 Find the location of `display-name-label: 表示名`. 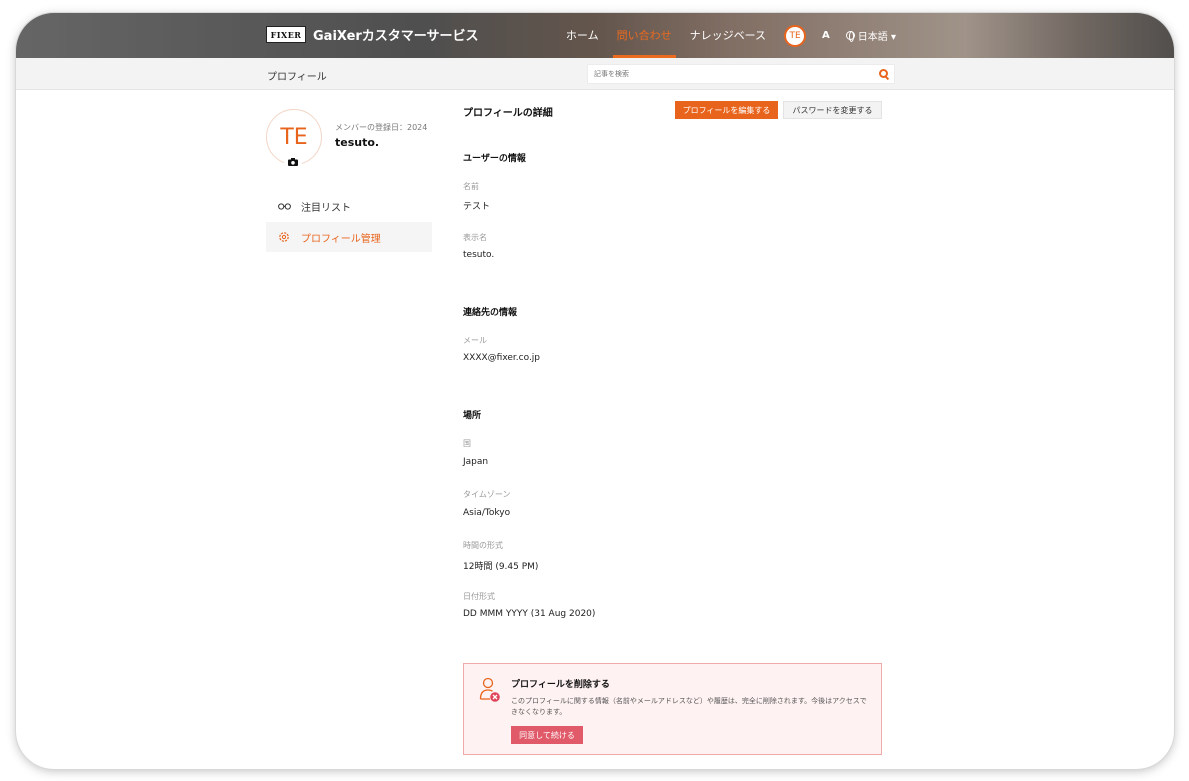

display-name-label: 表示名 is located at coordinates (475, 237).